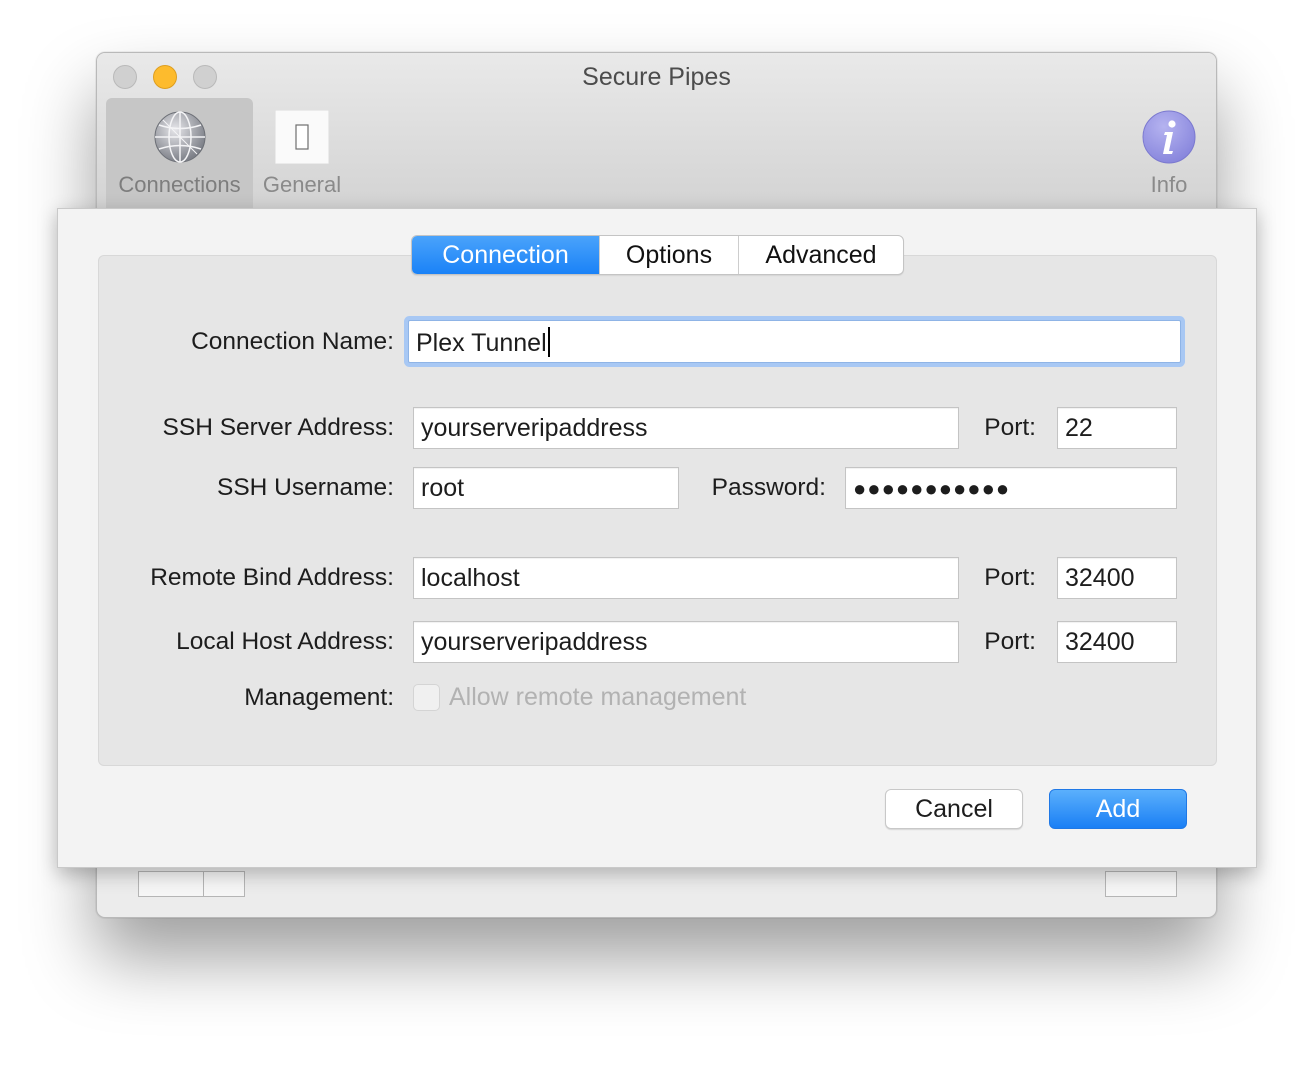  What do you see at coordinates (292, 341) in the screenshot?
I see `connection-name-label: Connection Name:` at bounding box center [292, 341].